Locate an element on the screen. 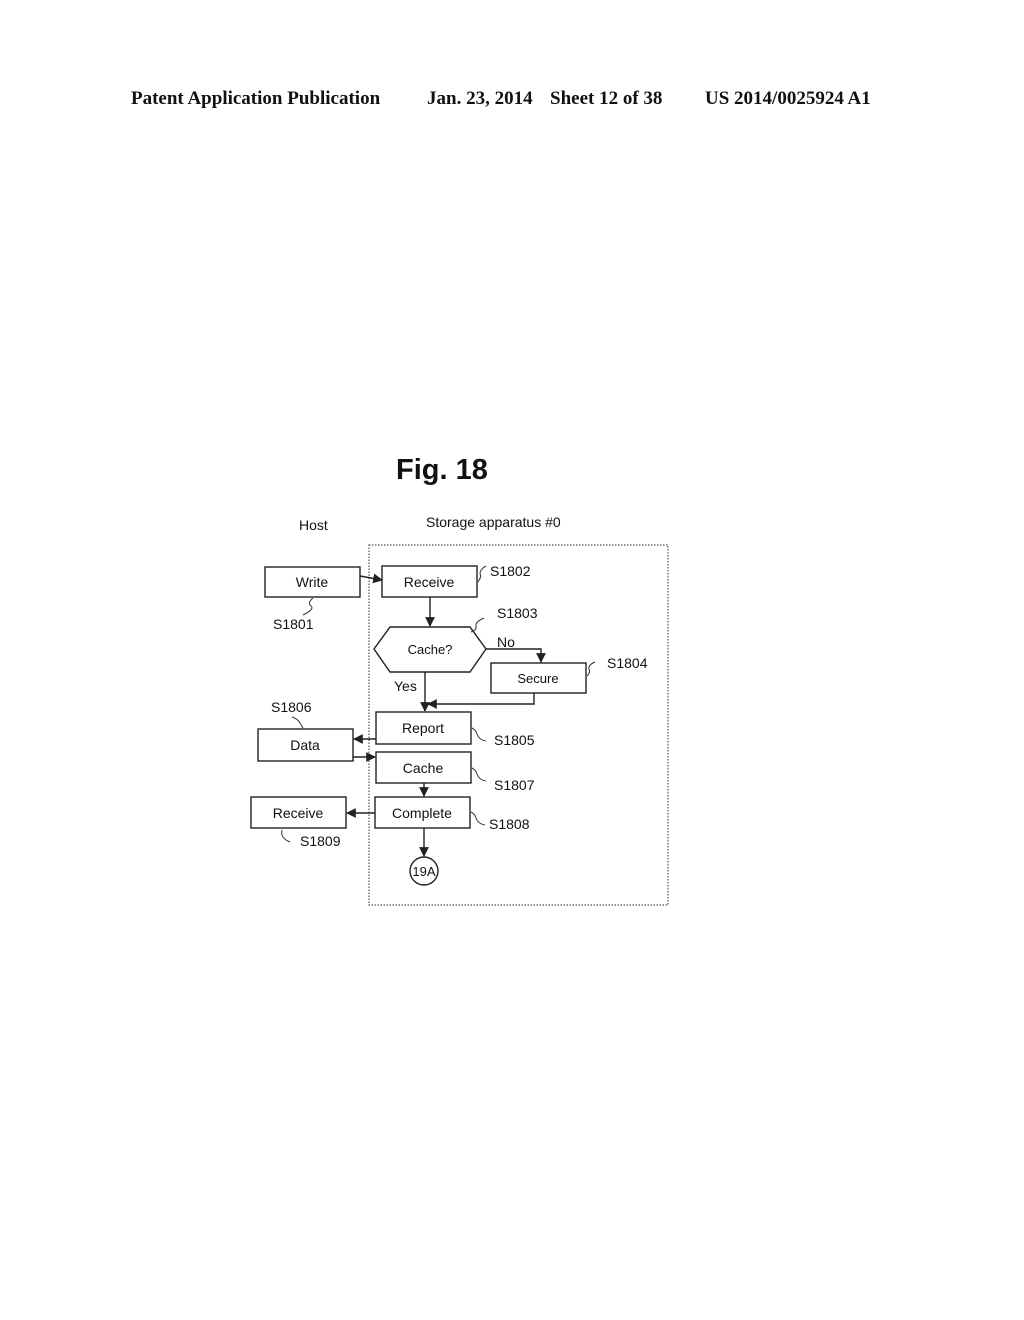 This screenshot has width=1024, height=1320. node-write: Write is located at coordinates (312, 582).